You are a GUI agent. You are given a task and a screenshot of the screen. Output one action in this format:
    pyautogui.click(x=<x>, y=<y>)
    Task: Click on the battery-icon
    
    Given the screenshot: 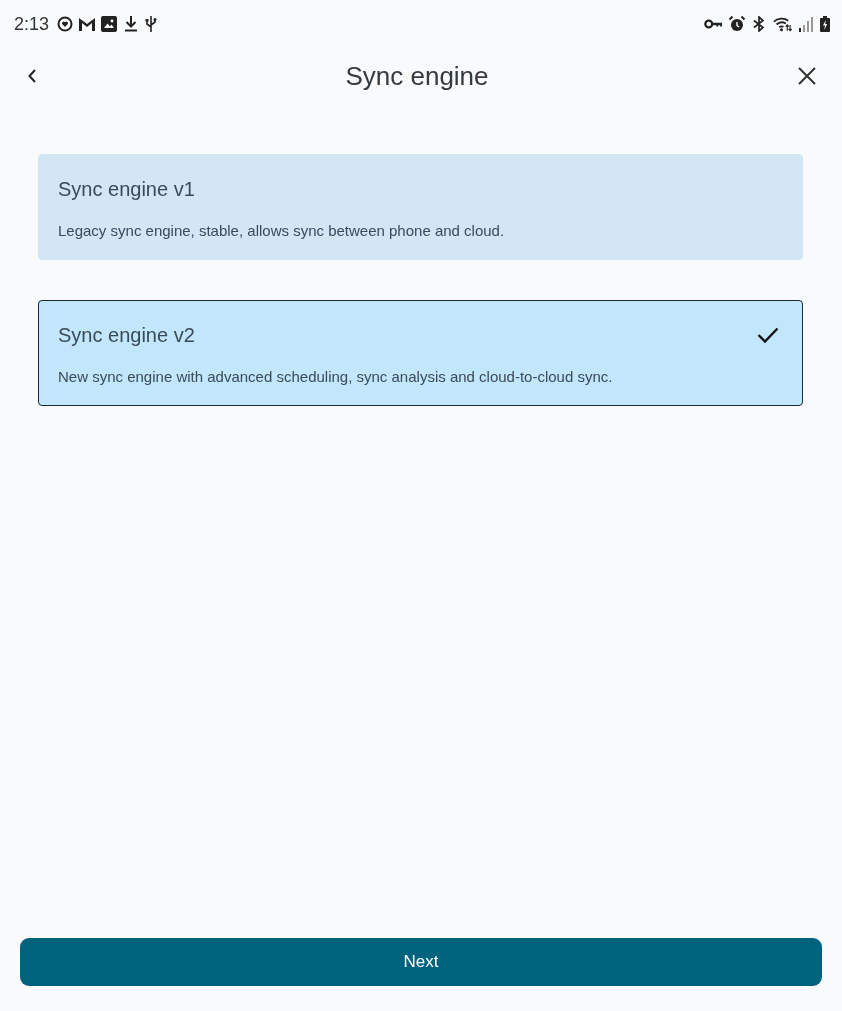 What is the action you would take?
    pyautogui.click(x=825, y=24)
    